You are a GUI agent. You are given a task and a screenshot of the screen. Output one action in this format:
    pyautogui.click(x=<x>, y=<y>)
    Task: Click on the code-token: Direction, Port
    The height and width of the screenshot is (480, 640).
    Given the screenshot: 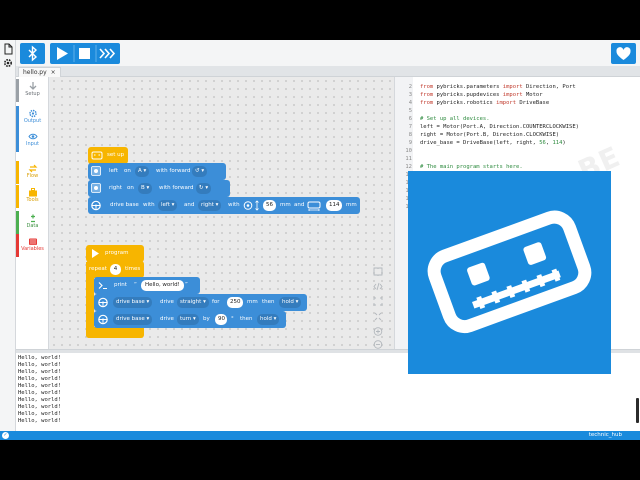 What is the action you would take?
    pyautogui.click(x=549, y=87)
    